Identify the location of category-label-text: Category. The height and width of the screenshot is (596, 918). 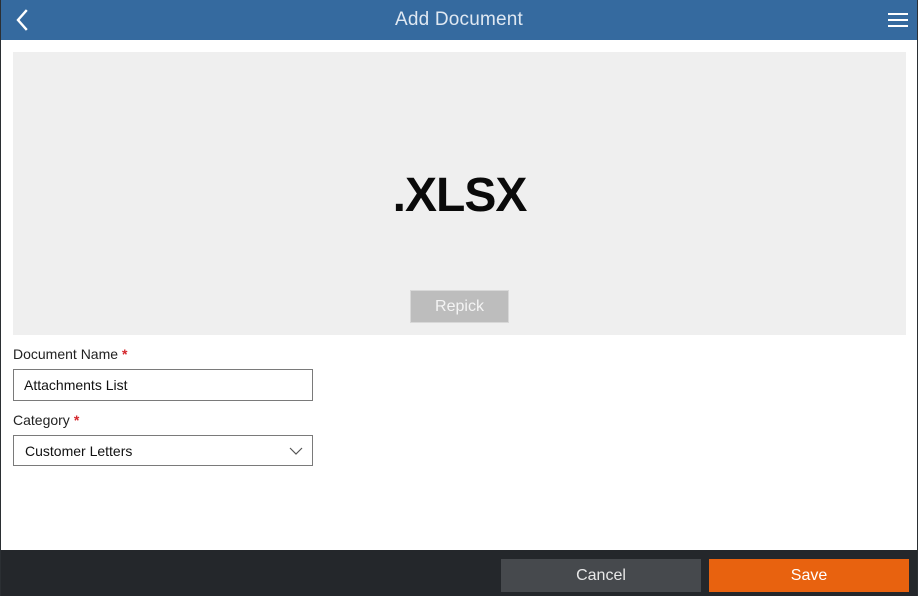
(41, 420).